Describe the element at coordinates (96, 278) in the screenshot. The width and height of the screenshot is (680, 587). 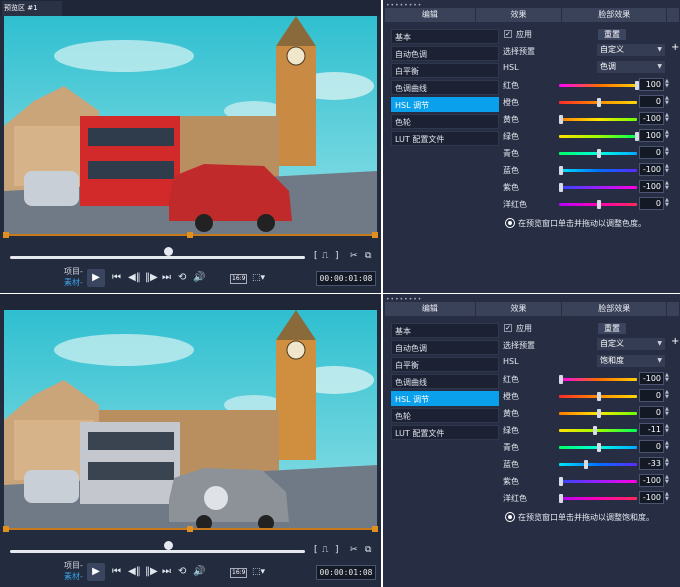
I see `play-button: ▶` at that location.